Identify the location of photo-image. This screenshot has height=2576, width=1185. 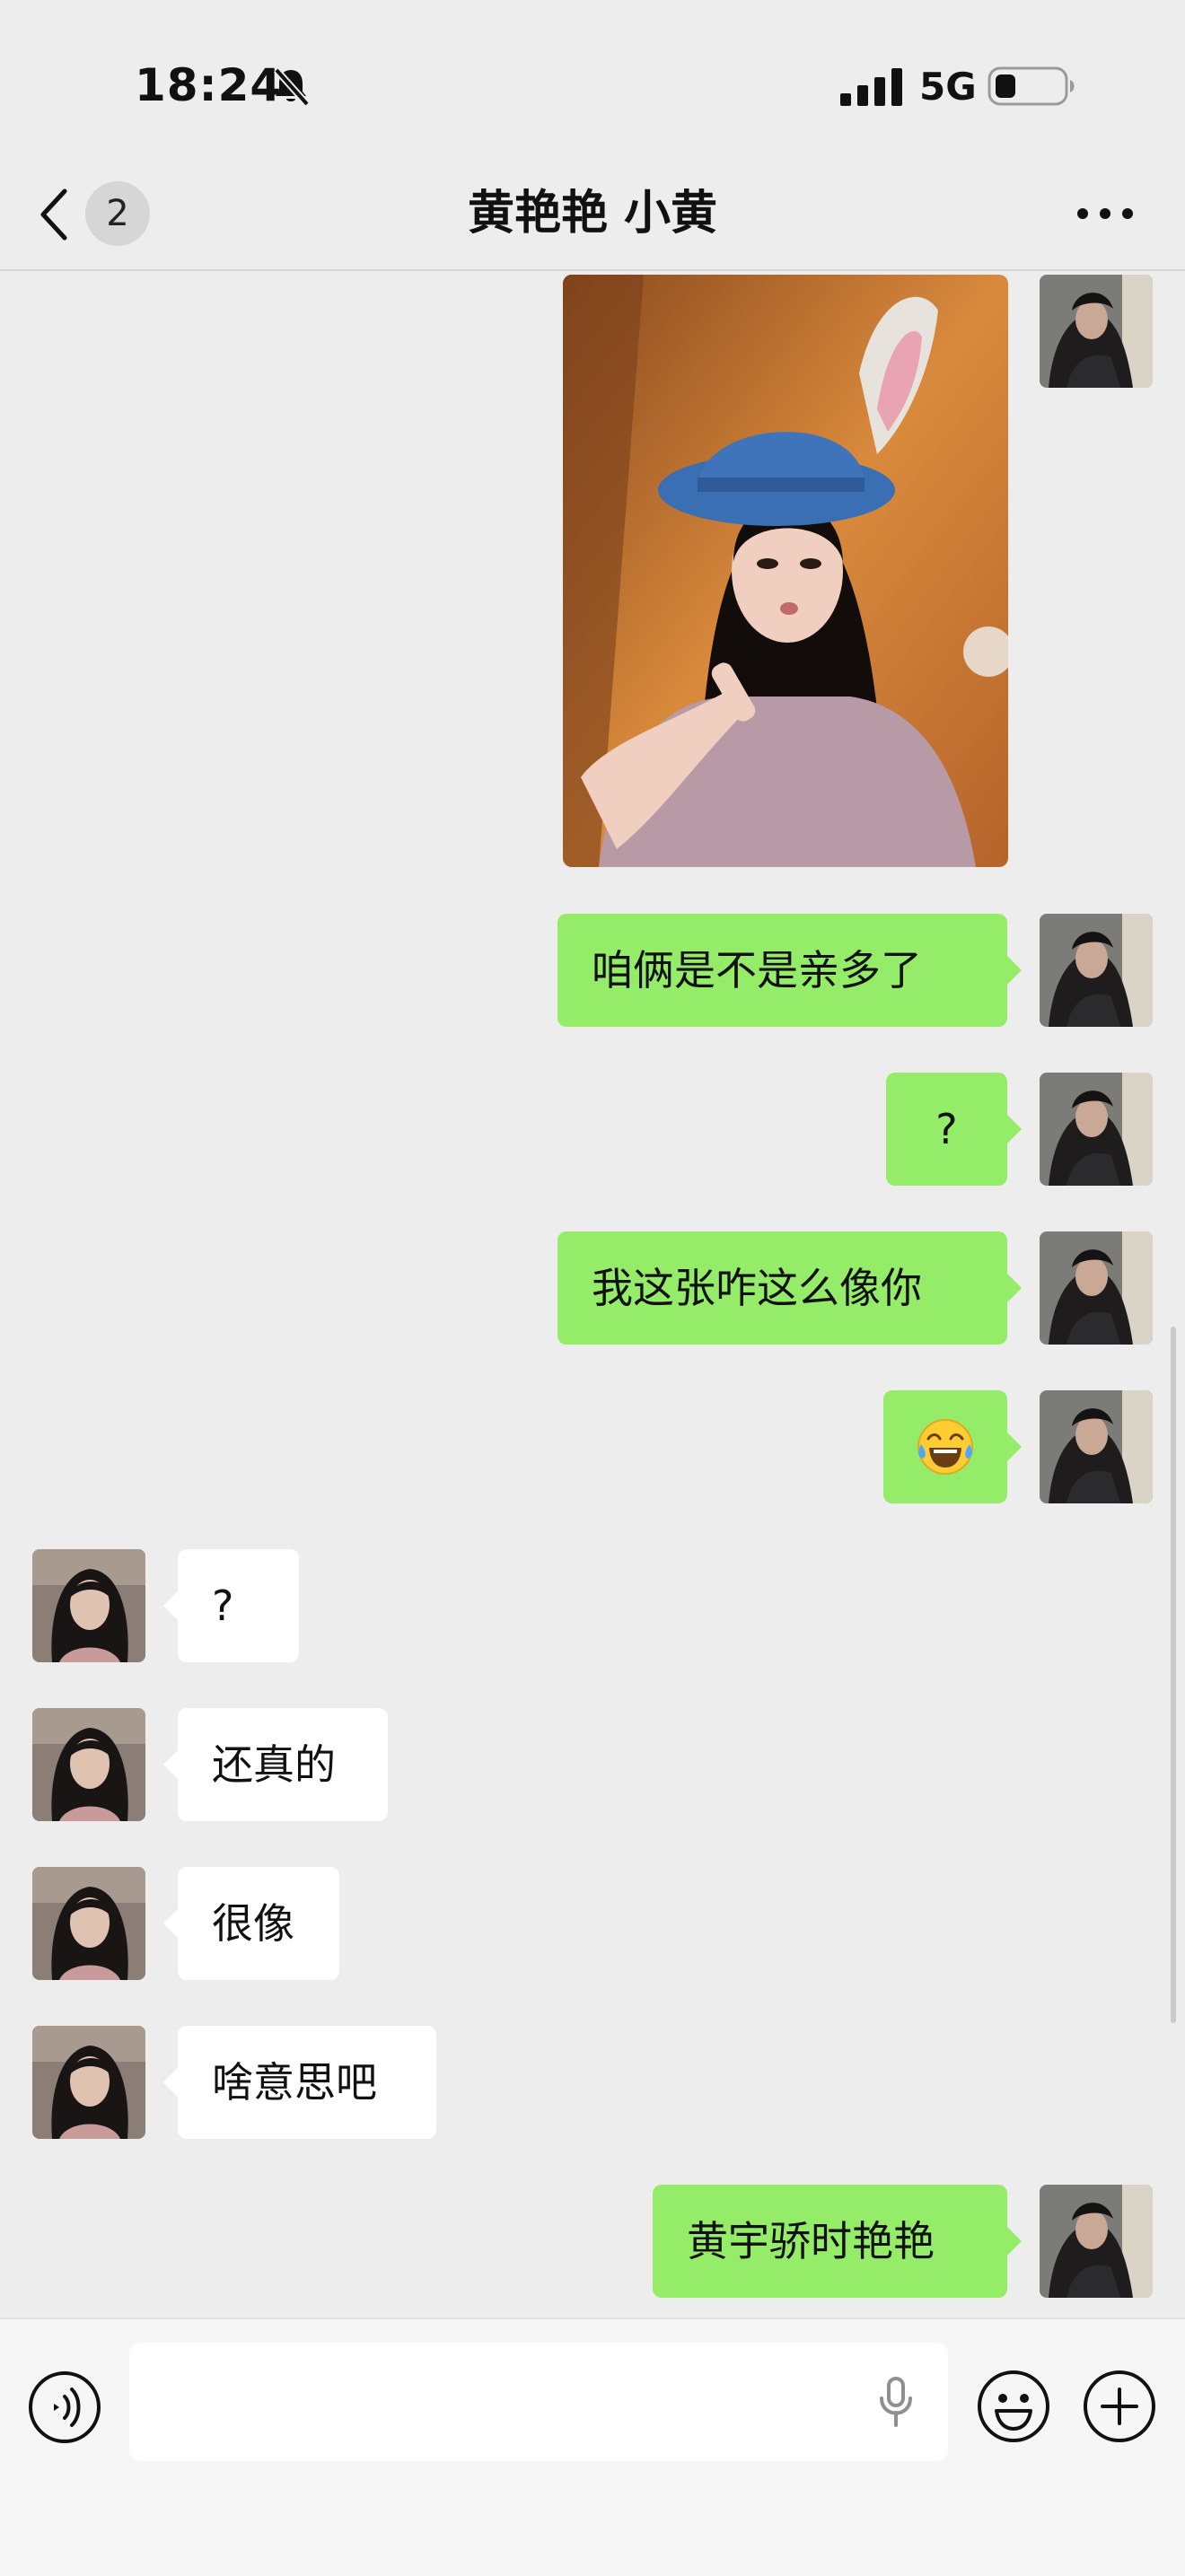
(785, 571).